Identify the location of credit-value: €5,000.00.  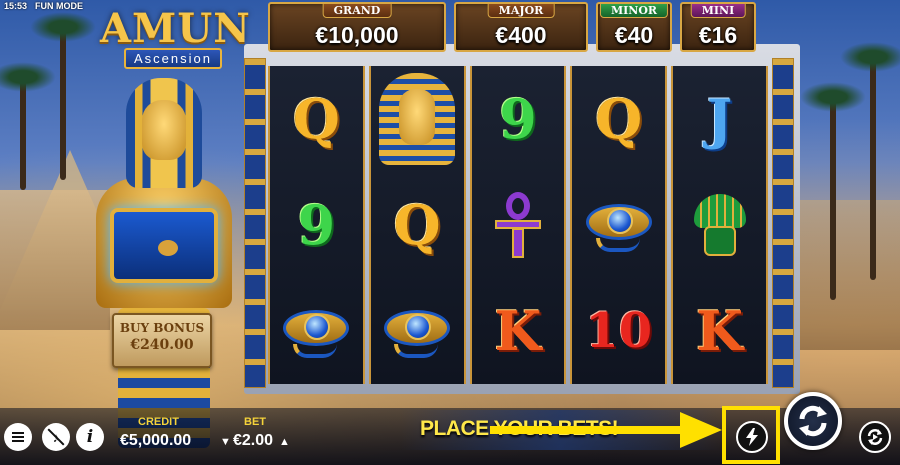
(156, 440).